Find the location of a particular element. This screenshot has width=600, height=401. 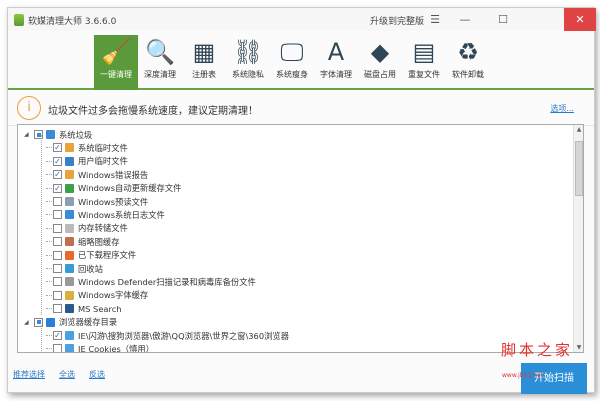

scroll-thumb is located at coordinates (579, 168).